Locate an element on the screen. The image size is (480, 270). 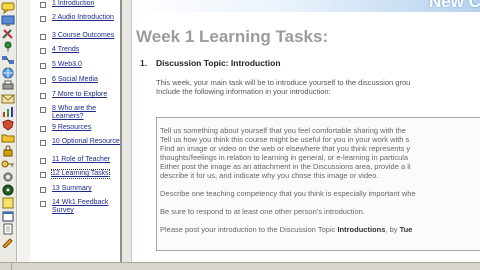
tools-icon is located at coordinates (8, 34).